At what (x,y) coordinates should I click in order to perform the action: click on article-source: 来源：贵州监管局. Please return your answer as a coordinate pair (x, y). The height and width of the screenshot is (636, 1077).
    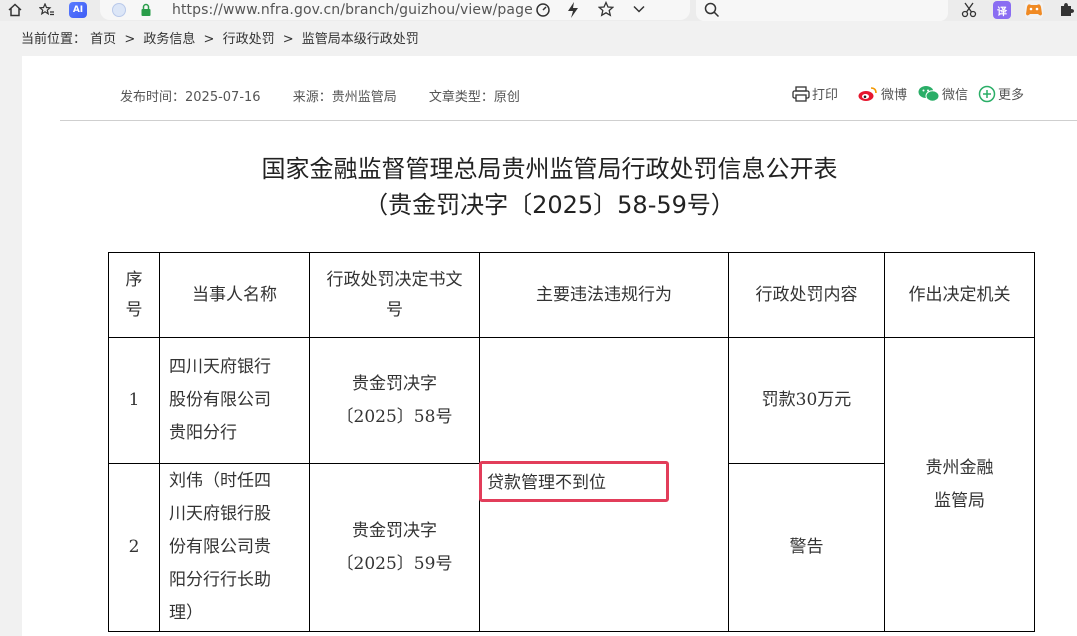
    Looking at the image, I should click on (344, 97).